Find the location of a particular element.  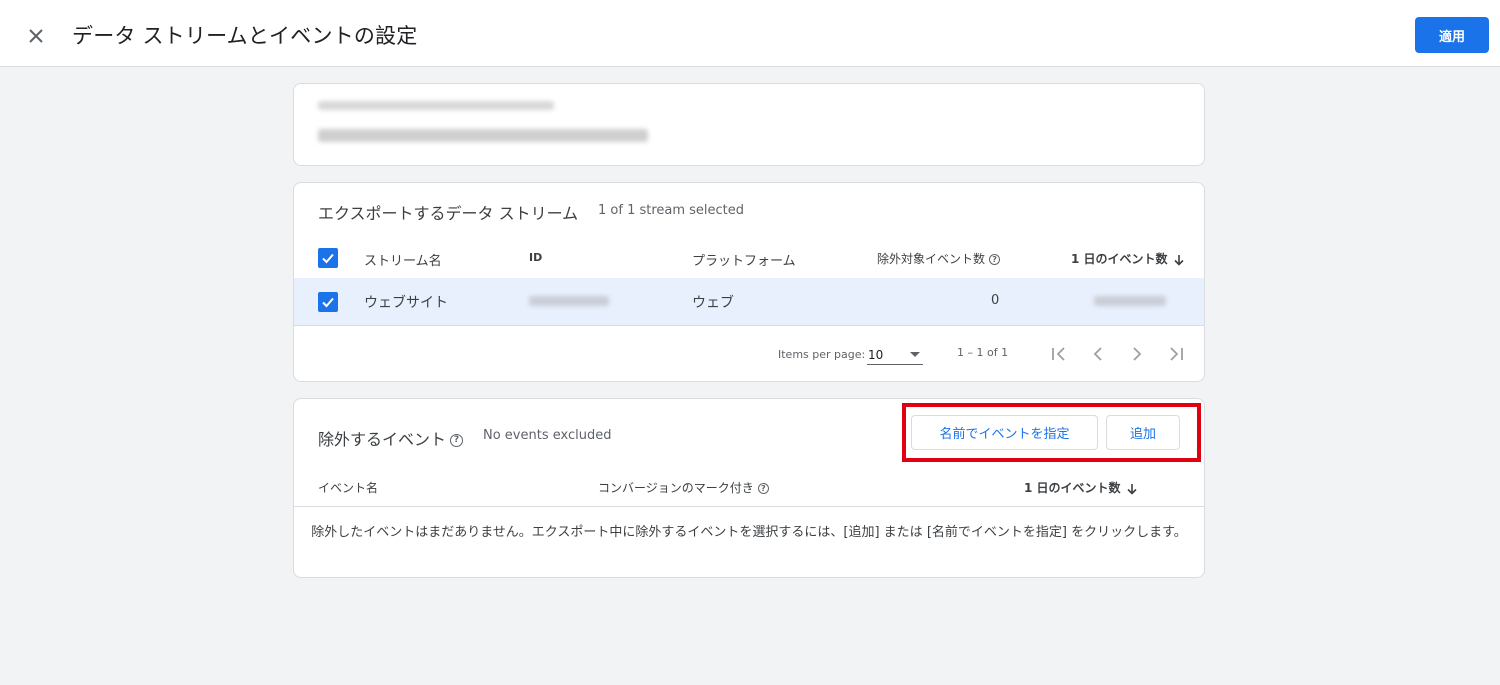

next-page-button is located at coordinates (1137, 354).